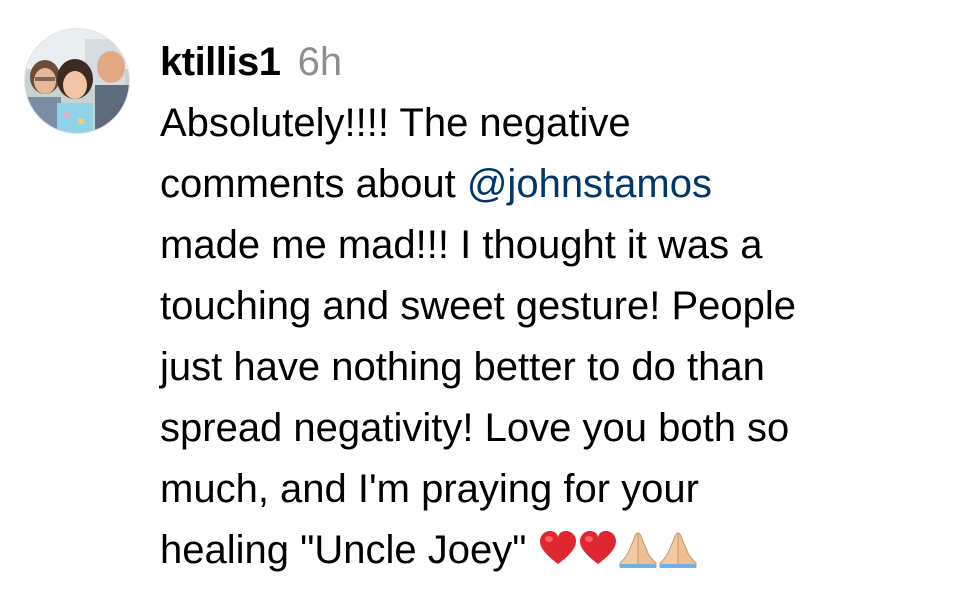 The image size is (980, 602). Describe the element at coordinates (77, 81) in the screenshot. I see `avatar` at that location.